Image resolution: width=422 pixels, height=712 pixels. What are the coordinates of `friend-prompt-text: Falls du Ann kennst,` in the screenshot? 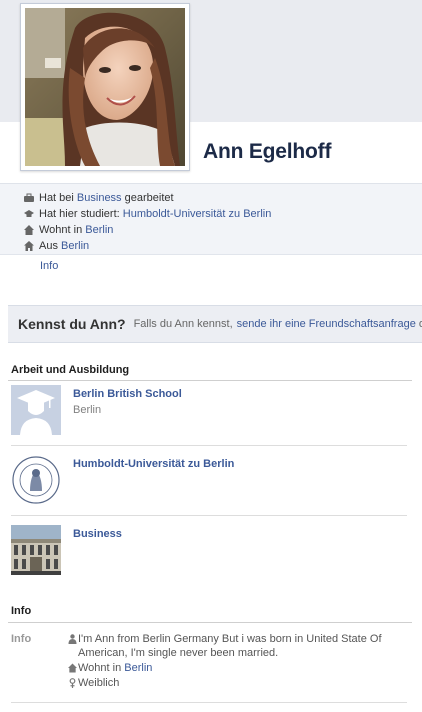 It's located at (183, 324).